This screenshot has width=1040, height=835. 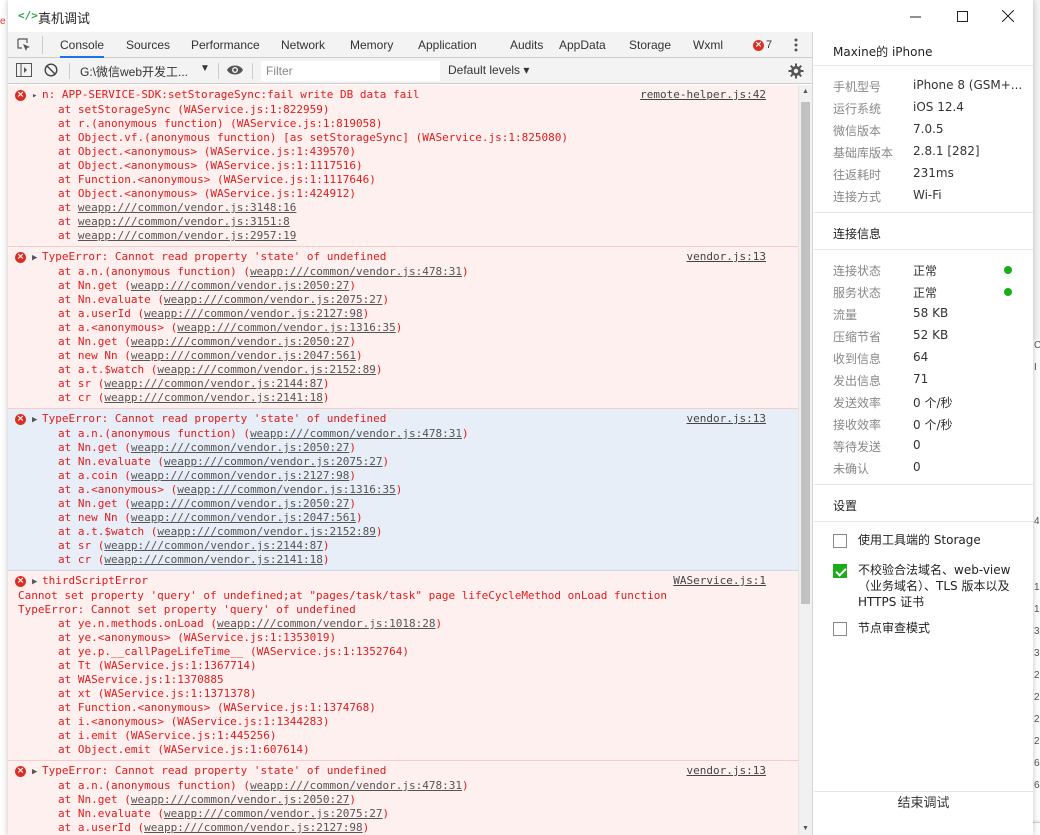 I want to click on gear-icon, so click(x=796, y=71).